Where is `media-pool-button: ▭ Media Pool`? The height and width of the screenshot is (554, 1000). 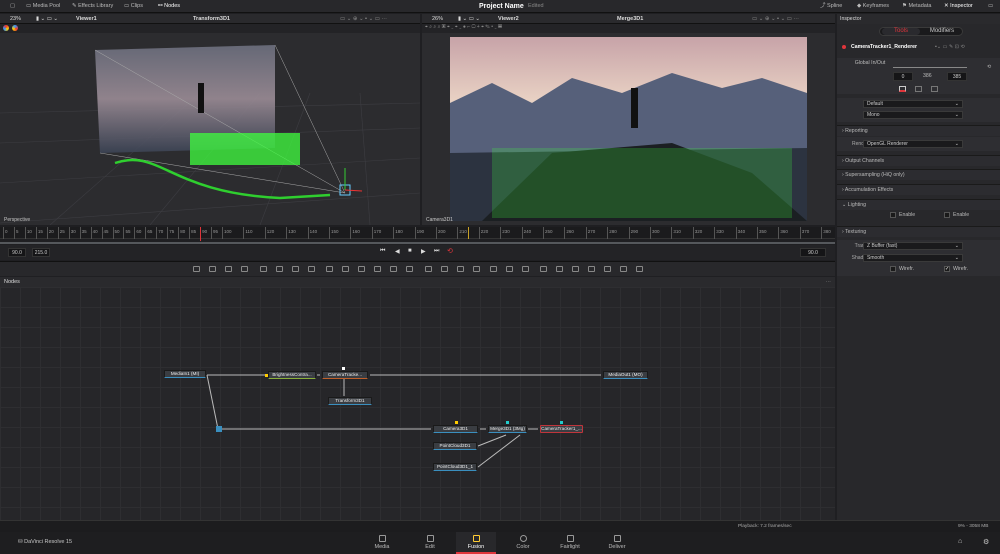
media-pool-button: ▭ Media Pool is located at coordinates (43, 6).